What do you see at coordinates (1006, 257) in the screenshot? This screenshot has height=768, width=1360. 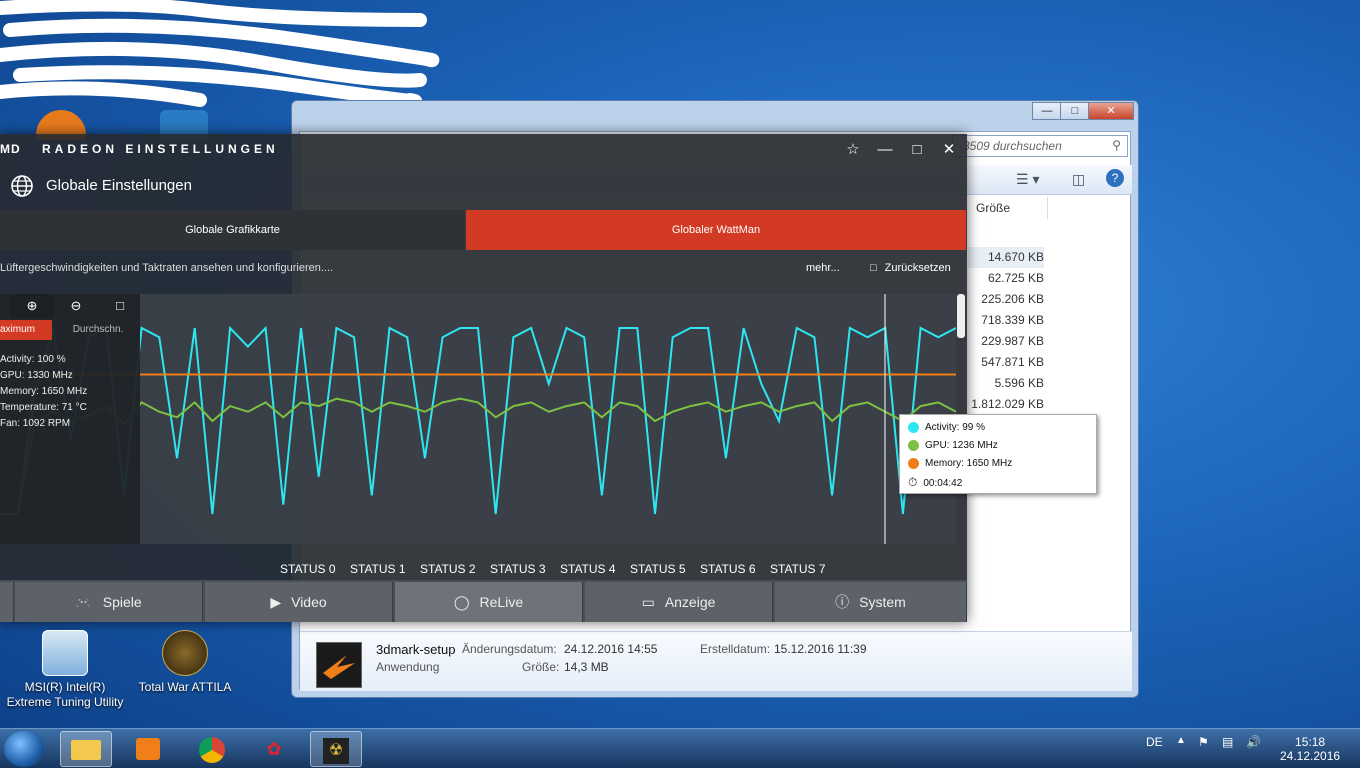 I see `size-cell: 14.670 KB` at bounding box center [1006, 257].